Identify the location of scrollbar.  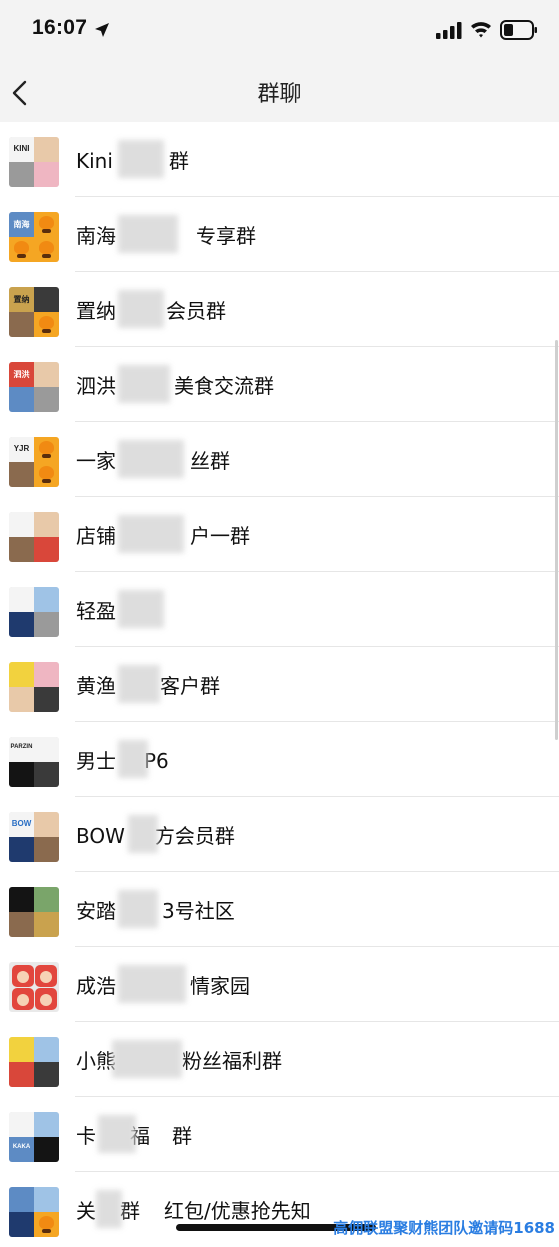
(556, 540).